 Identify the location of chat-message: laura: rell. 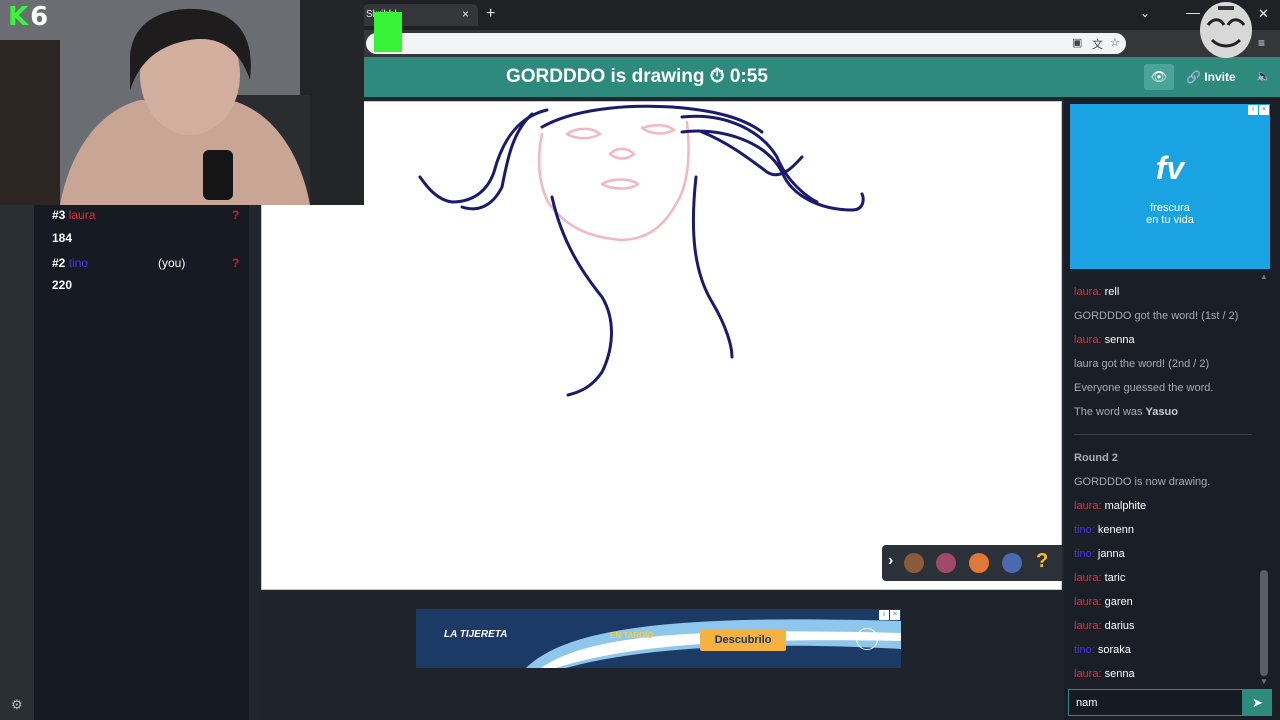
(1097, 292).